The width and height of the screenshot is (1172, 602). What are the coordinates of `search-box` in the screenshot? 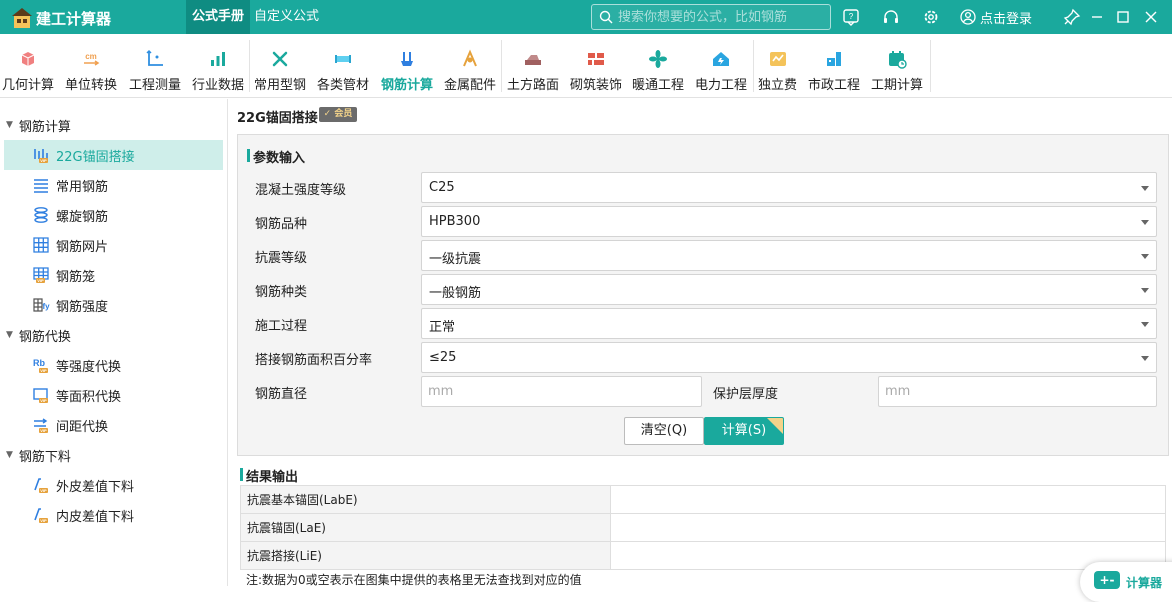 It's located at (711, 17).